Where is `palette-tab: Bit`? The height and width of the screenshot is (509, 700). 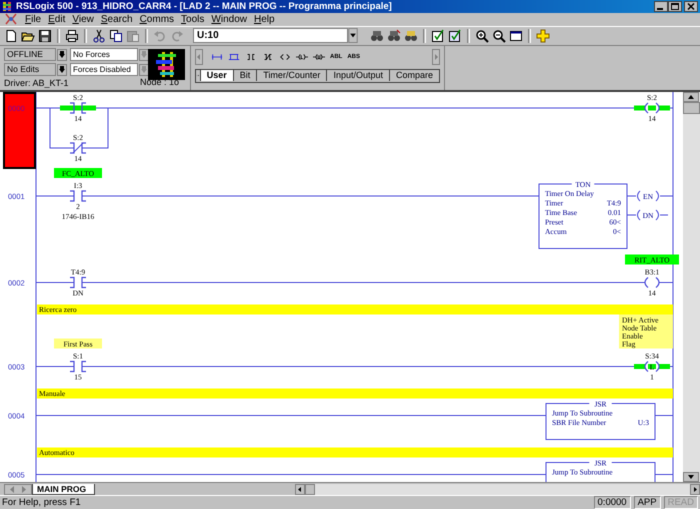 palette-tab: Bit is located at coordinates (244, 76).